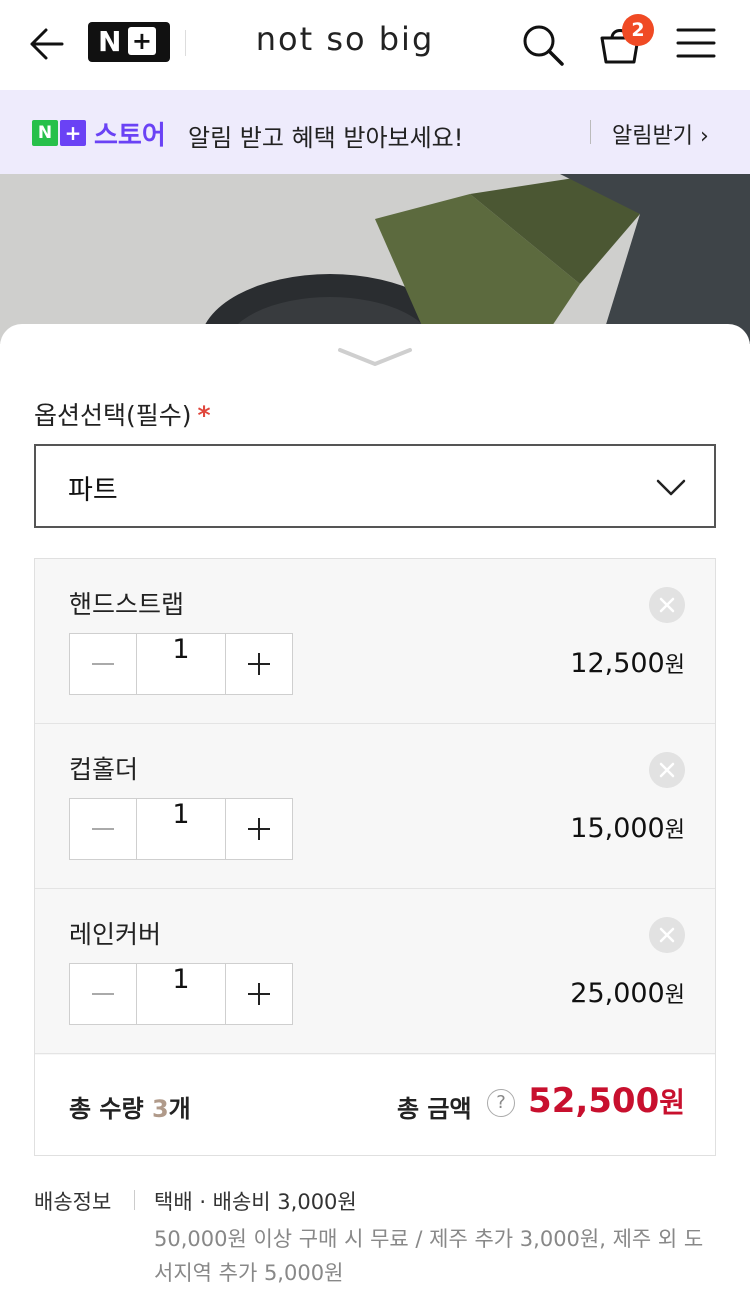  Describe the element at coordinates (134, 1200) in the screenshot. I see `shipping-divider` at that location.